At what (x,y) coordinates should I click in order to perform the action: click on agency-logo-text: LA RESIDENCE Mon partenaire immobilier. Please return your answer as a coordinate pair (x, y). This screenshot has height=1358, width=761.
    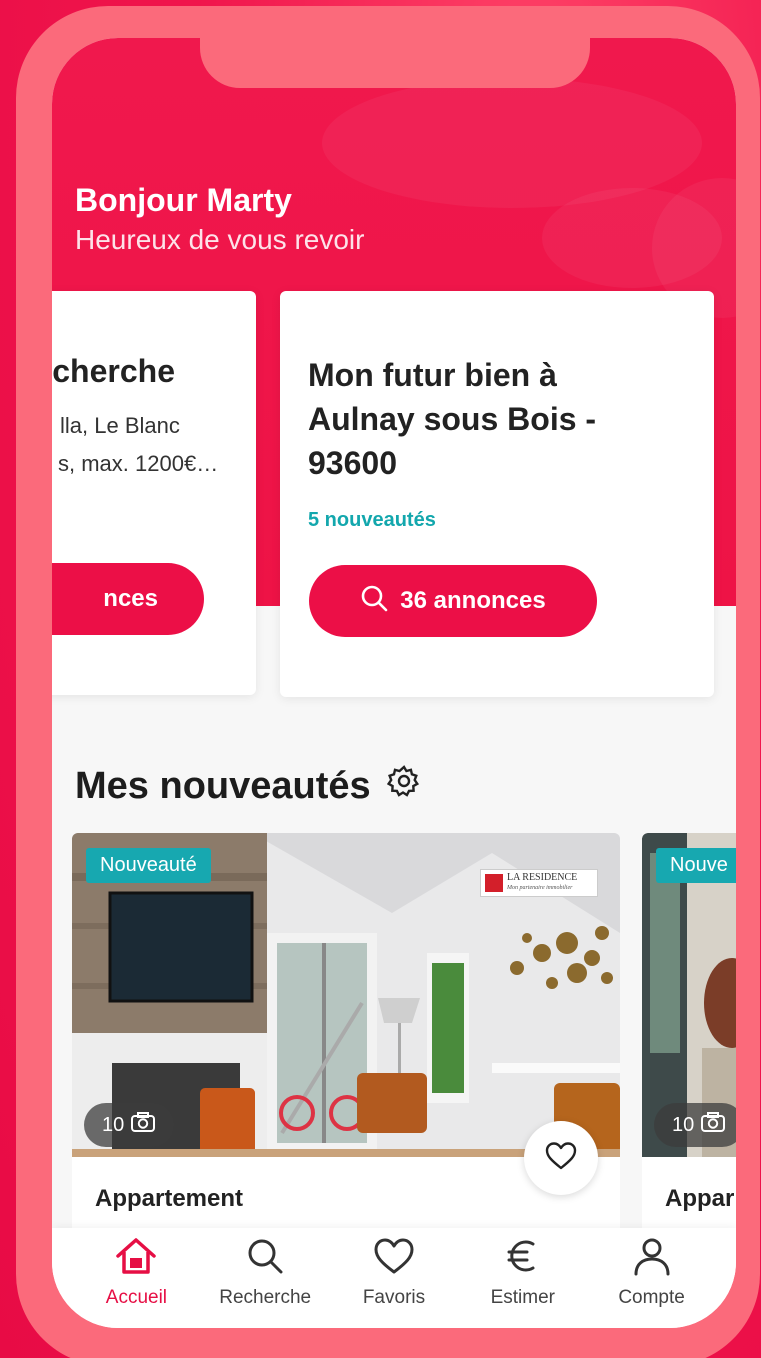
    Looking at the image, I should click on (542, 883).